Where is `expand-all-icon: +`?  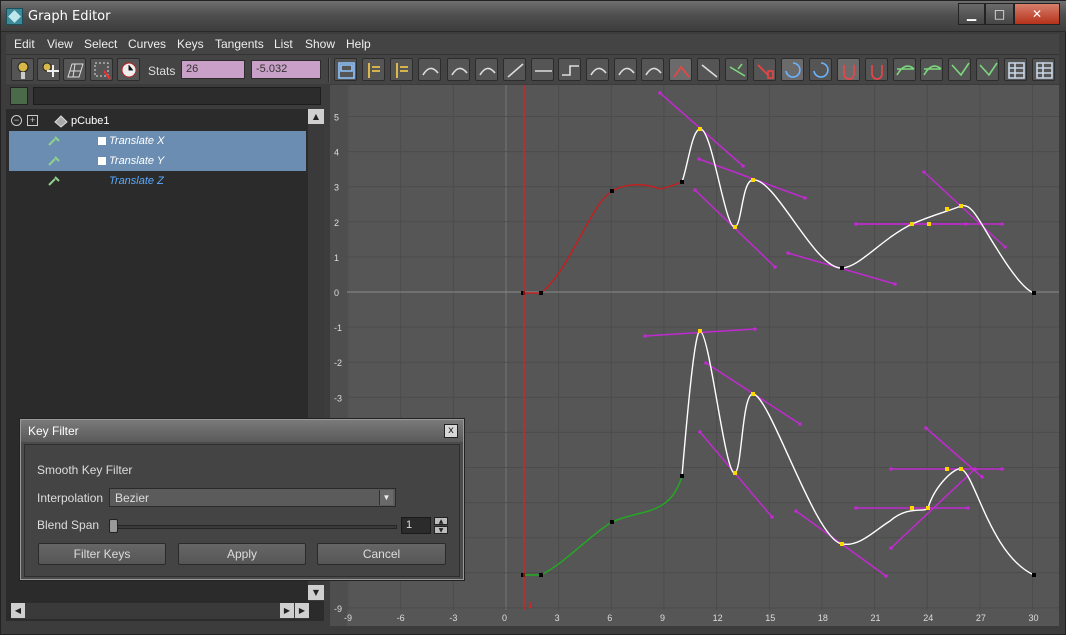
expand-all-icon: + is located at coordinates (32, 120).